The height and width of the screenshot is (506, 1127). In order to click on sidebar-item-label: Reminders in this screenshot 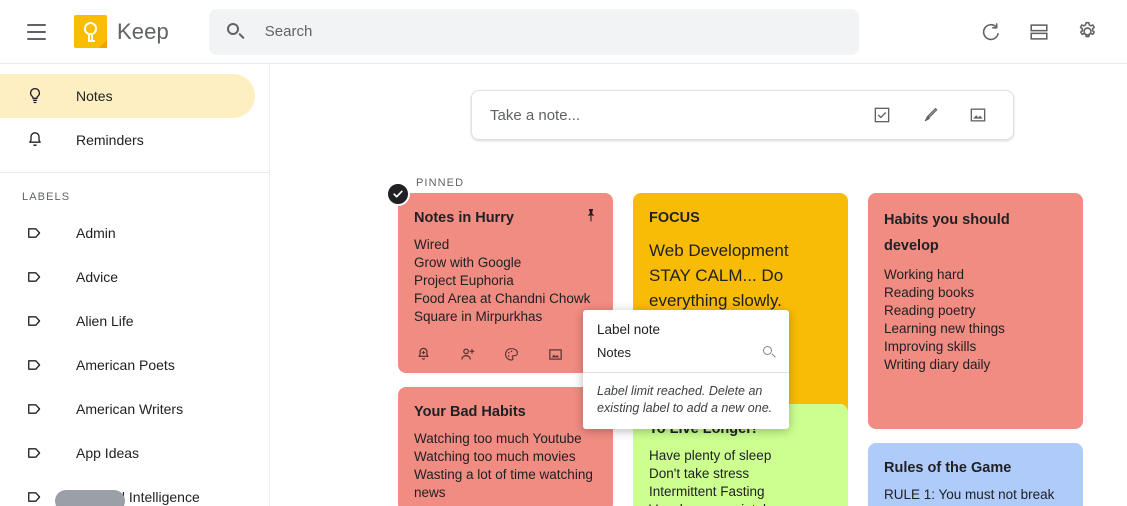, I will do `click(110, 140)`.